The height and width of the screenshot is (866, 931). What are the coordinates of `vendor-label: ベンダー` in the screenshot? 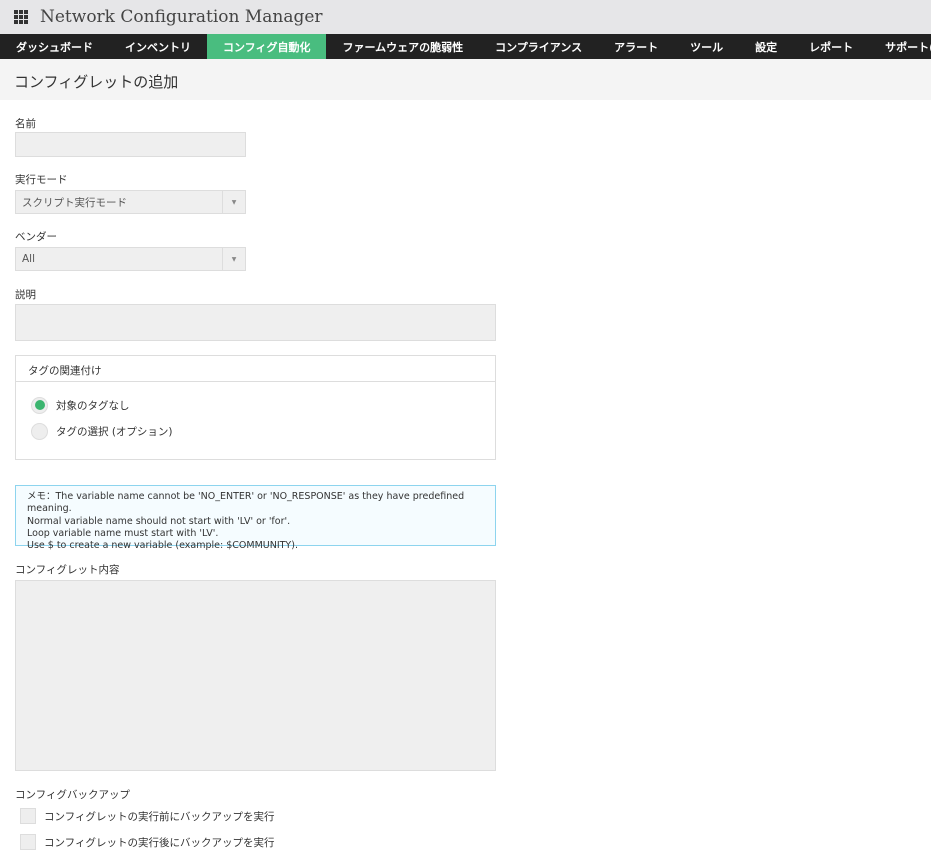 It's located at (36, 237).